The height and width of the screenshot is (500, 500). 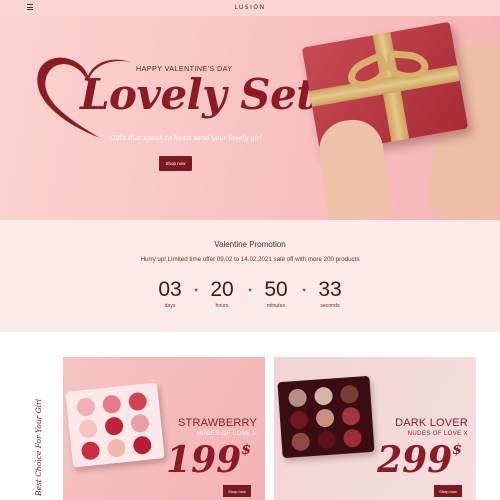 I want to click on promotion-title: Valentine Promotion, so click(x=250, y=244).